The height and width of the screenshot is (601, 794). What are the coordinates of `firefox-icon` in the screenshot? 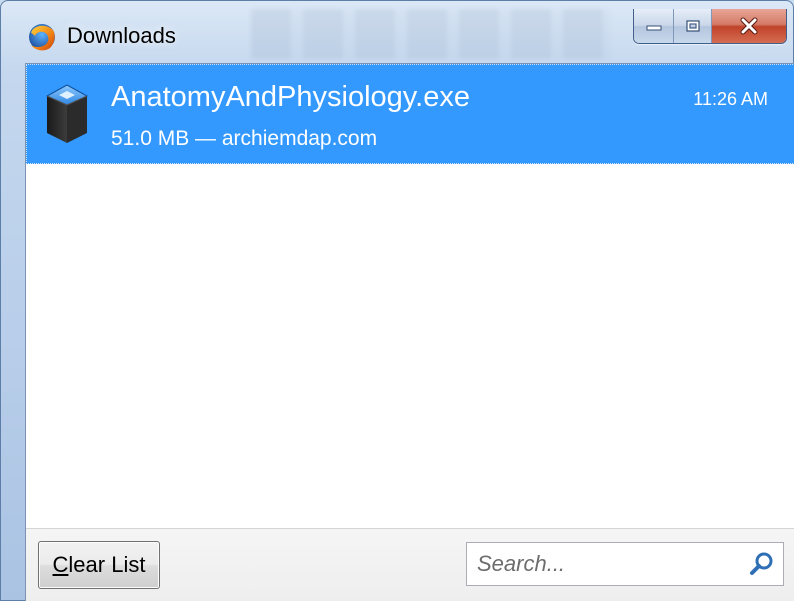 It's located at (42, 37).